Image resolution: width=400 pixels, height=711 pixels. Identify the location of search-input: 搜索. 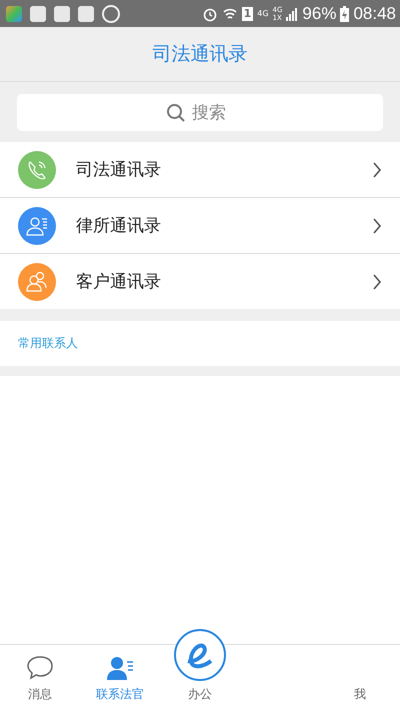
(212, 113).